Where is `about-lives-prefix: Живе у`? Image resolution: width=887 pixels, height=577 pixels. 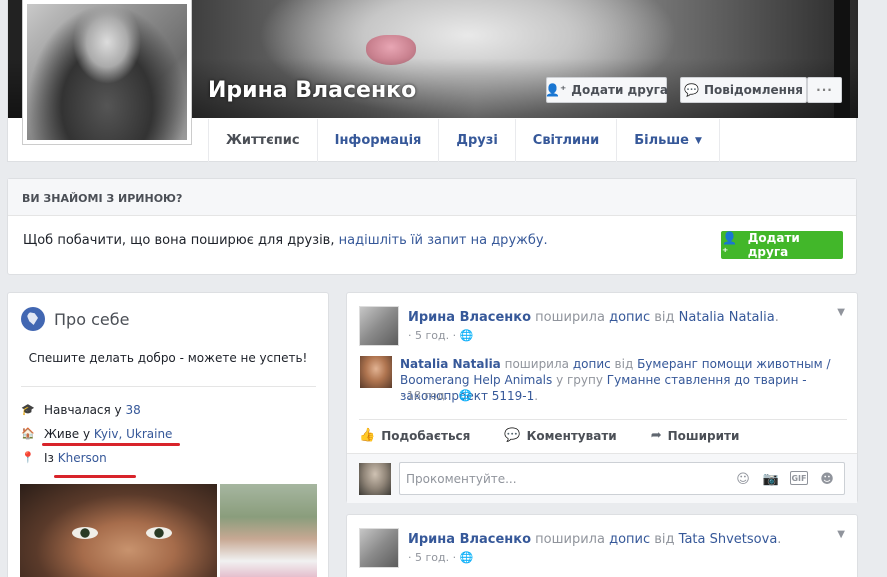
about-lives-prefix: Живе у is located at coordinates (69, 434).